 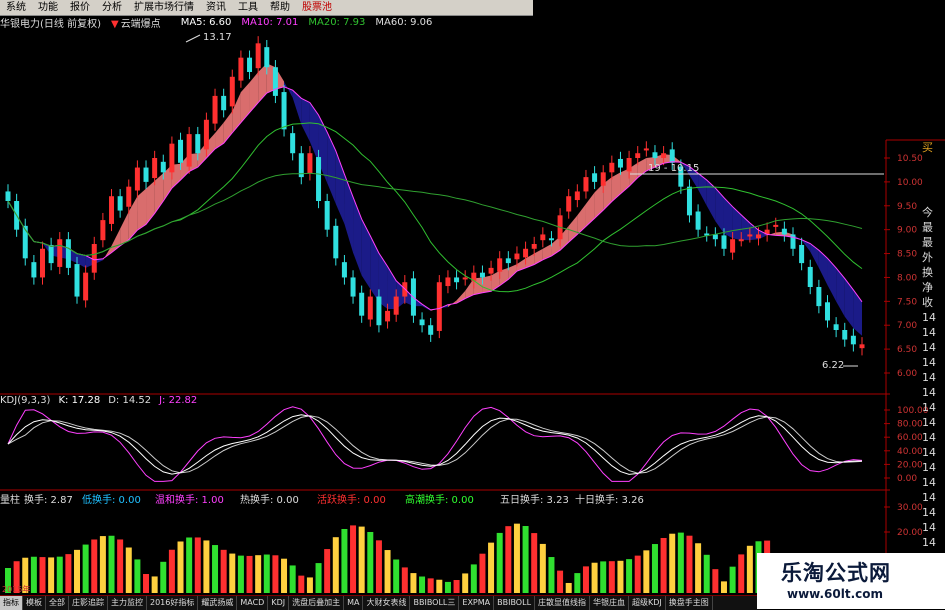 I want to click on tab-1: 模板, so click(x=34, y=603).